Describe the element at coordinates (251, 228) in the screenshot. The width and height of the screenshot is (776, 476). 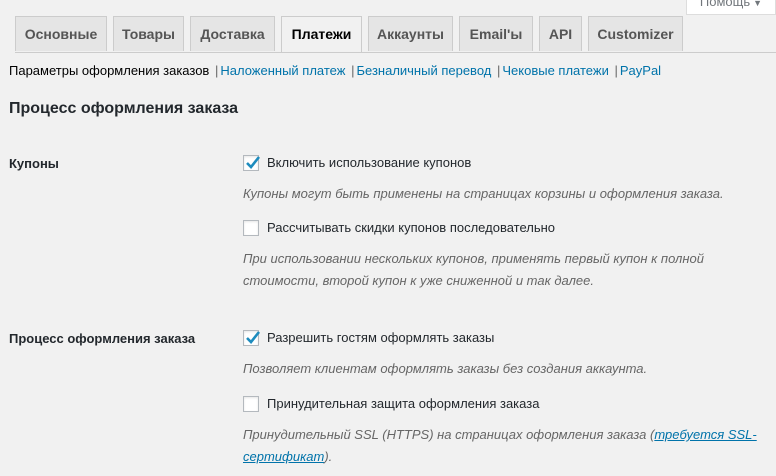
I see `sequential-coupons-checkbox` at that location.